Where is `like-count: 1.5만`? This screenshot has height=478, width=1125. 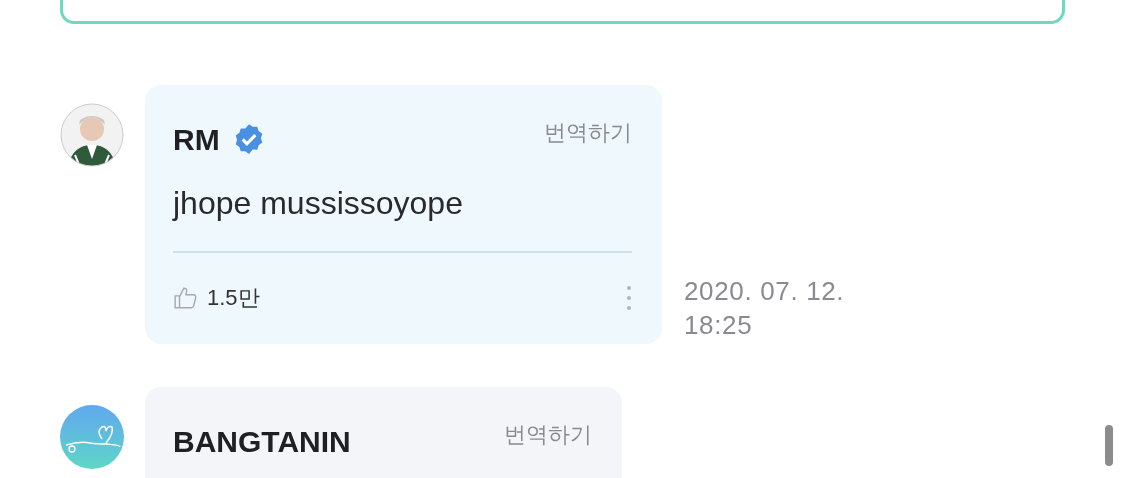
like-count: 1.5만 is located at coordinates (233, 298).